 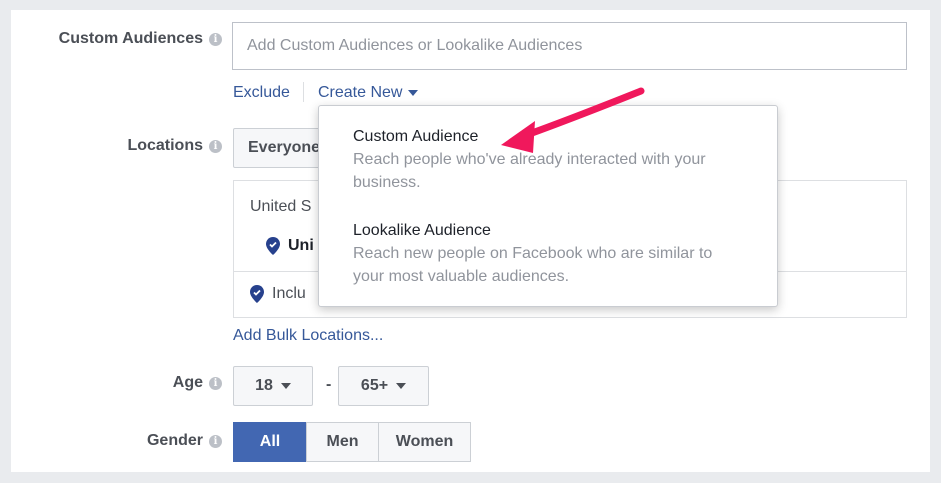 What do you see at coordinates (342, 442) in the screenshot?
I see `gender-men-button: Men` at bounding box center [342, 442].